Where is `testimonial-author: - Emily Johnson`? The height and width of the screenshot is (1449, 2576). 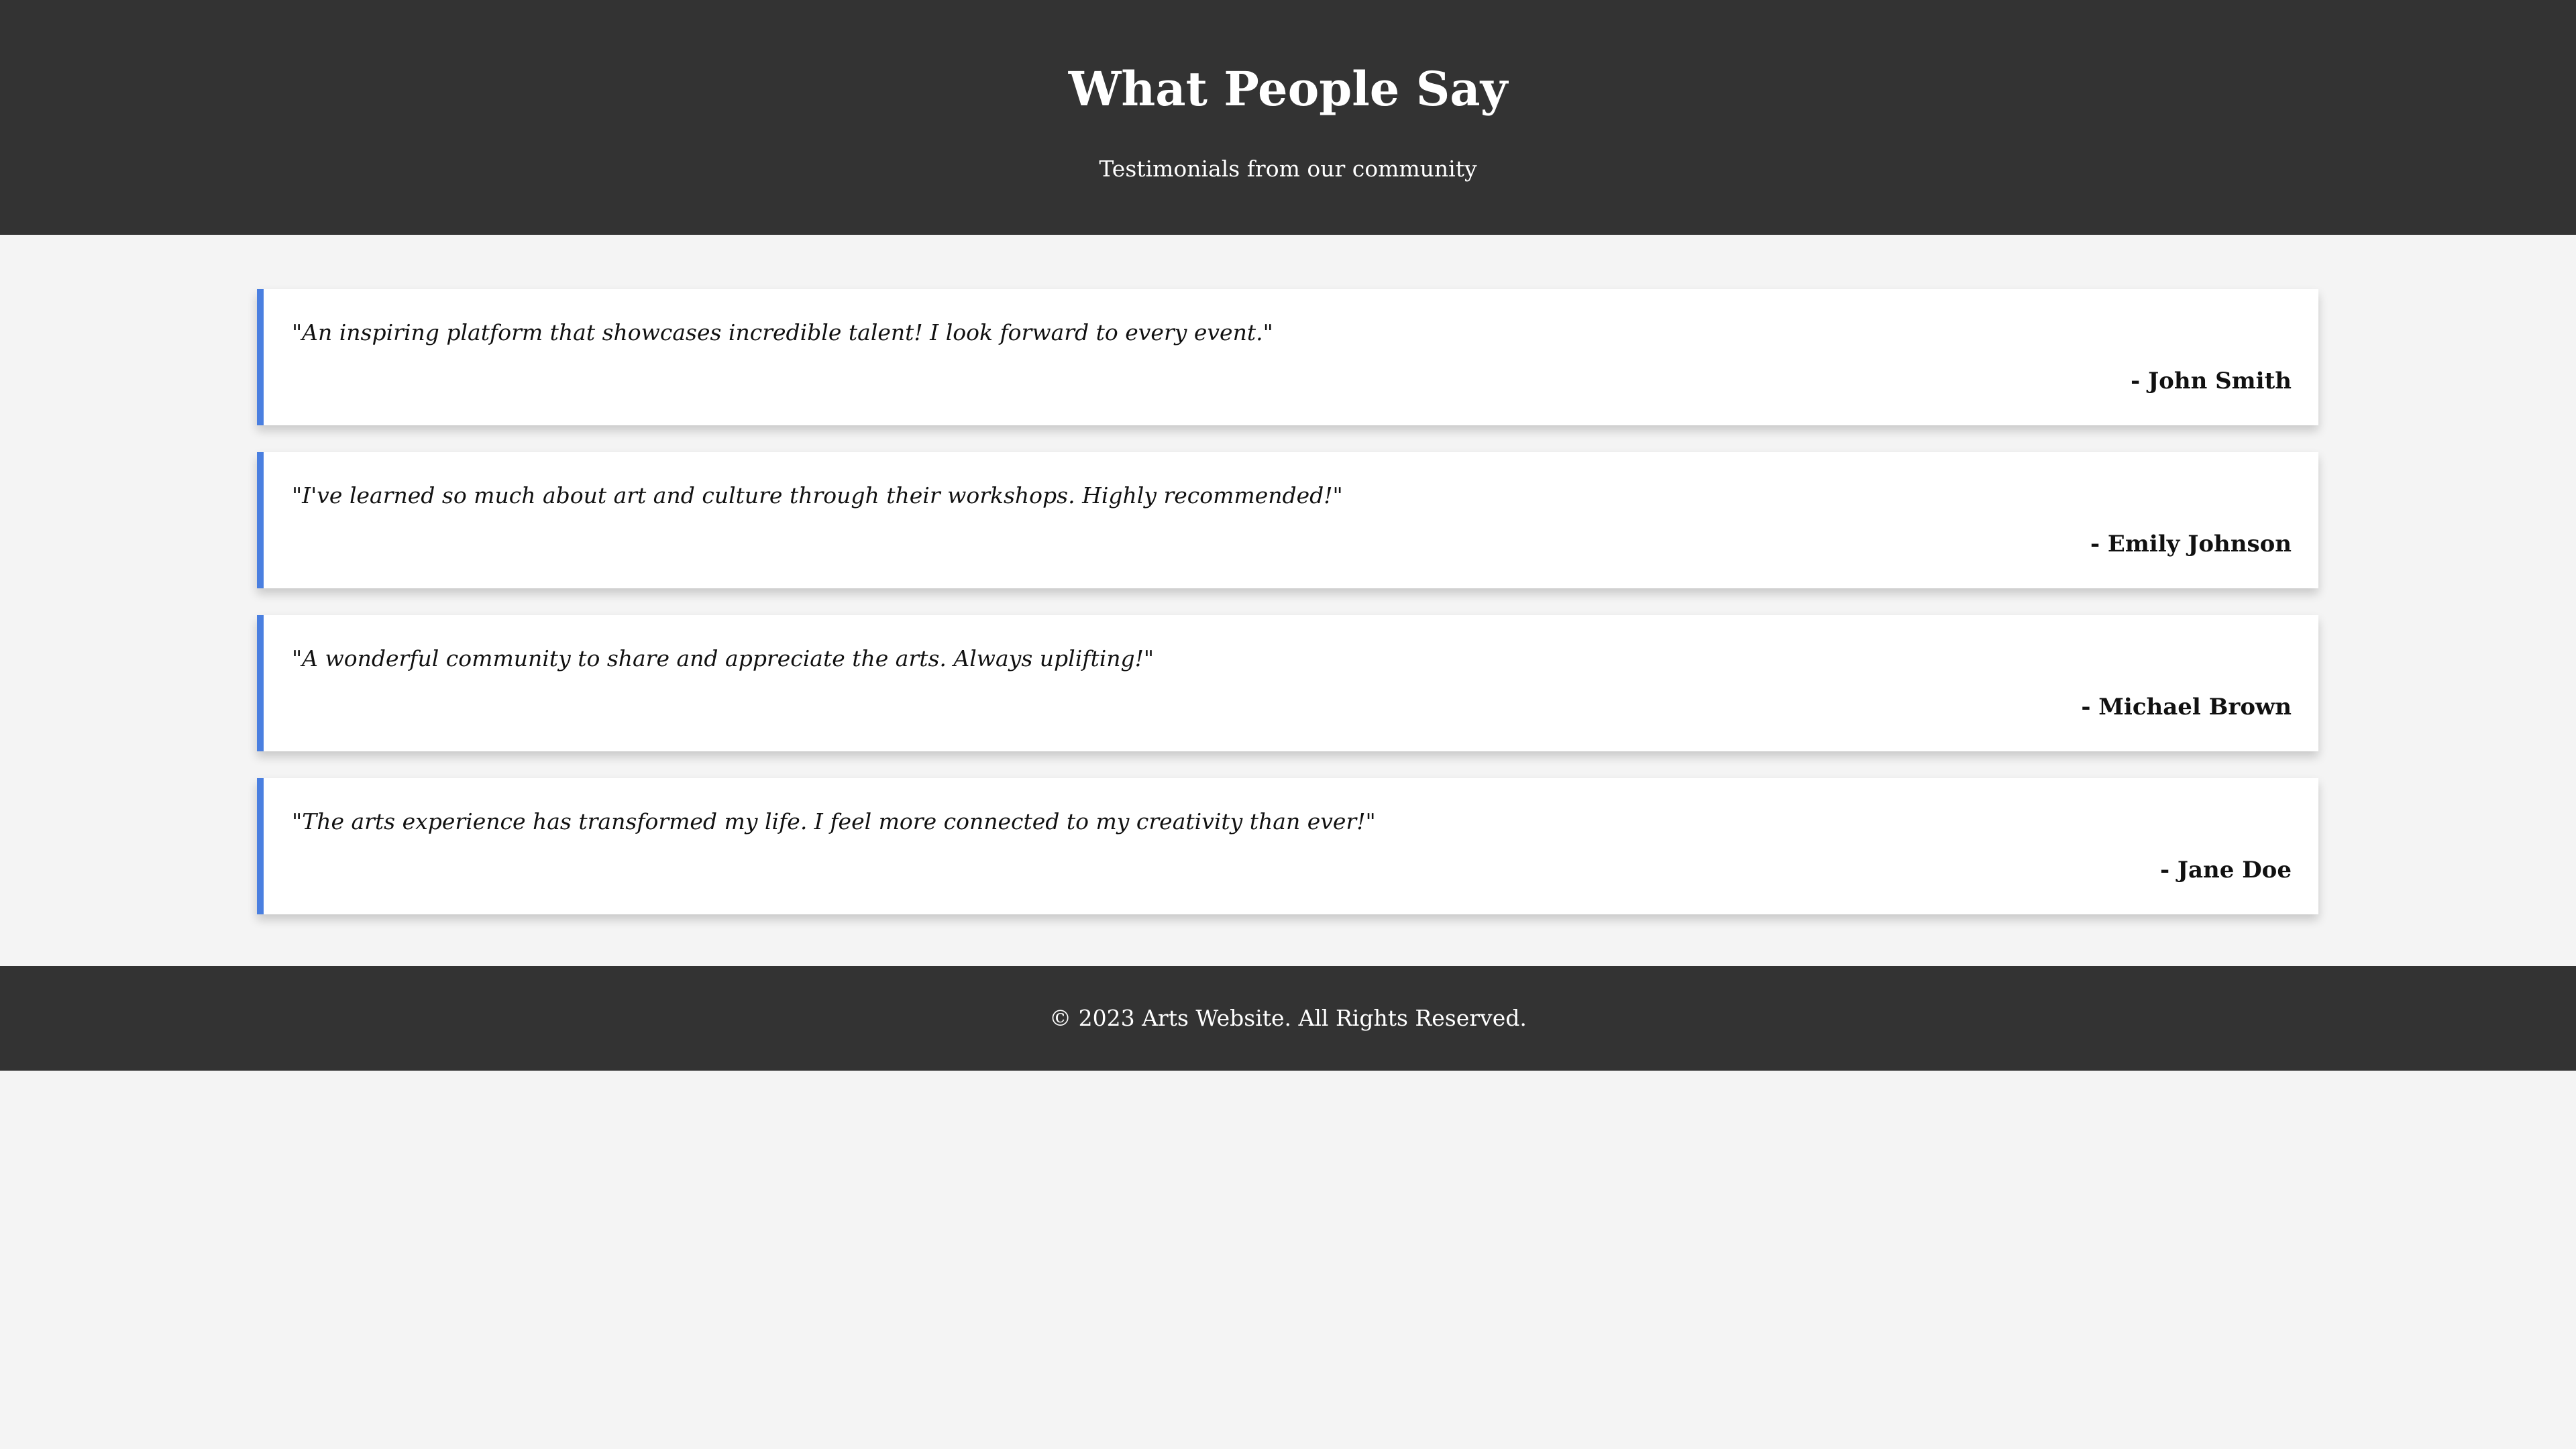
testimonial-author: - Emily Johnson is located at coordinates (2191, 544).